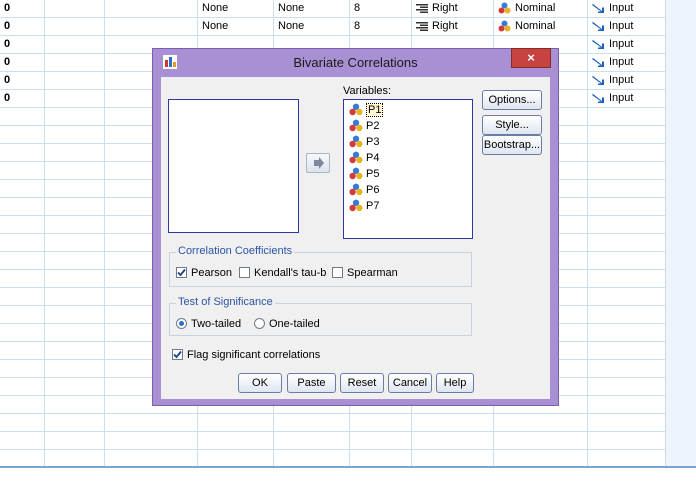 The image size is (696, 500). I want to click on two-tailed-option: Two-tailed, so click(208, 324).